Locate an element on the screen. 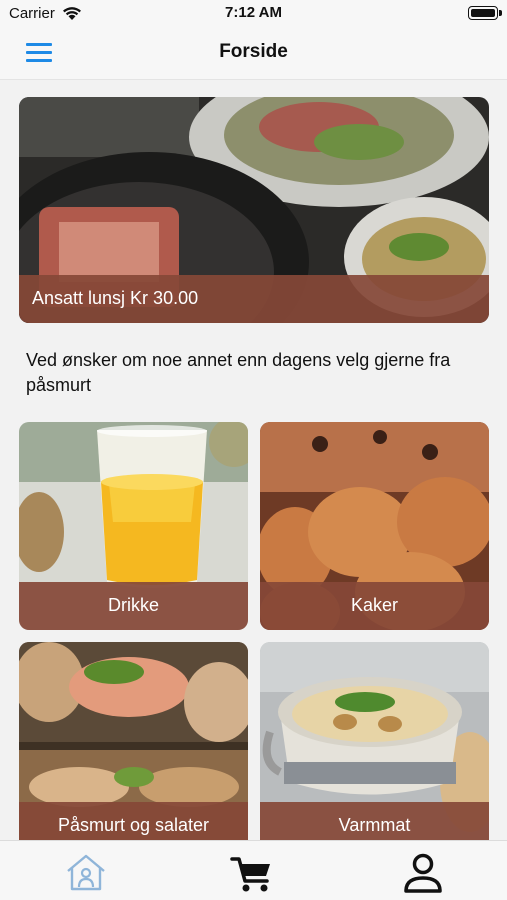 The height and width of the screenshot is (900, 507). profile-icon is located at coordinates (423, 873).